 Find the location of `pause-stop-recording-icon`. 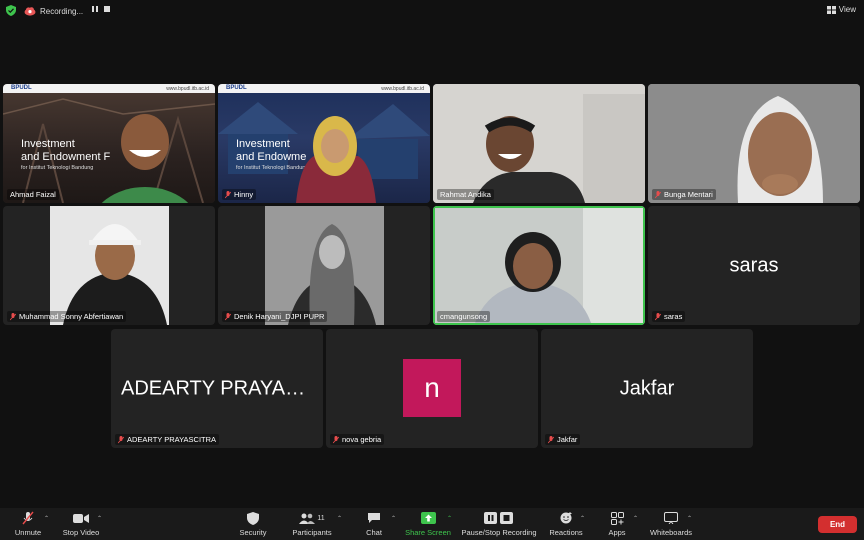

pause-stop-recording-icon is located at coordinates (498, 518).